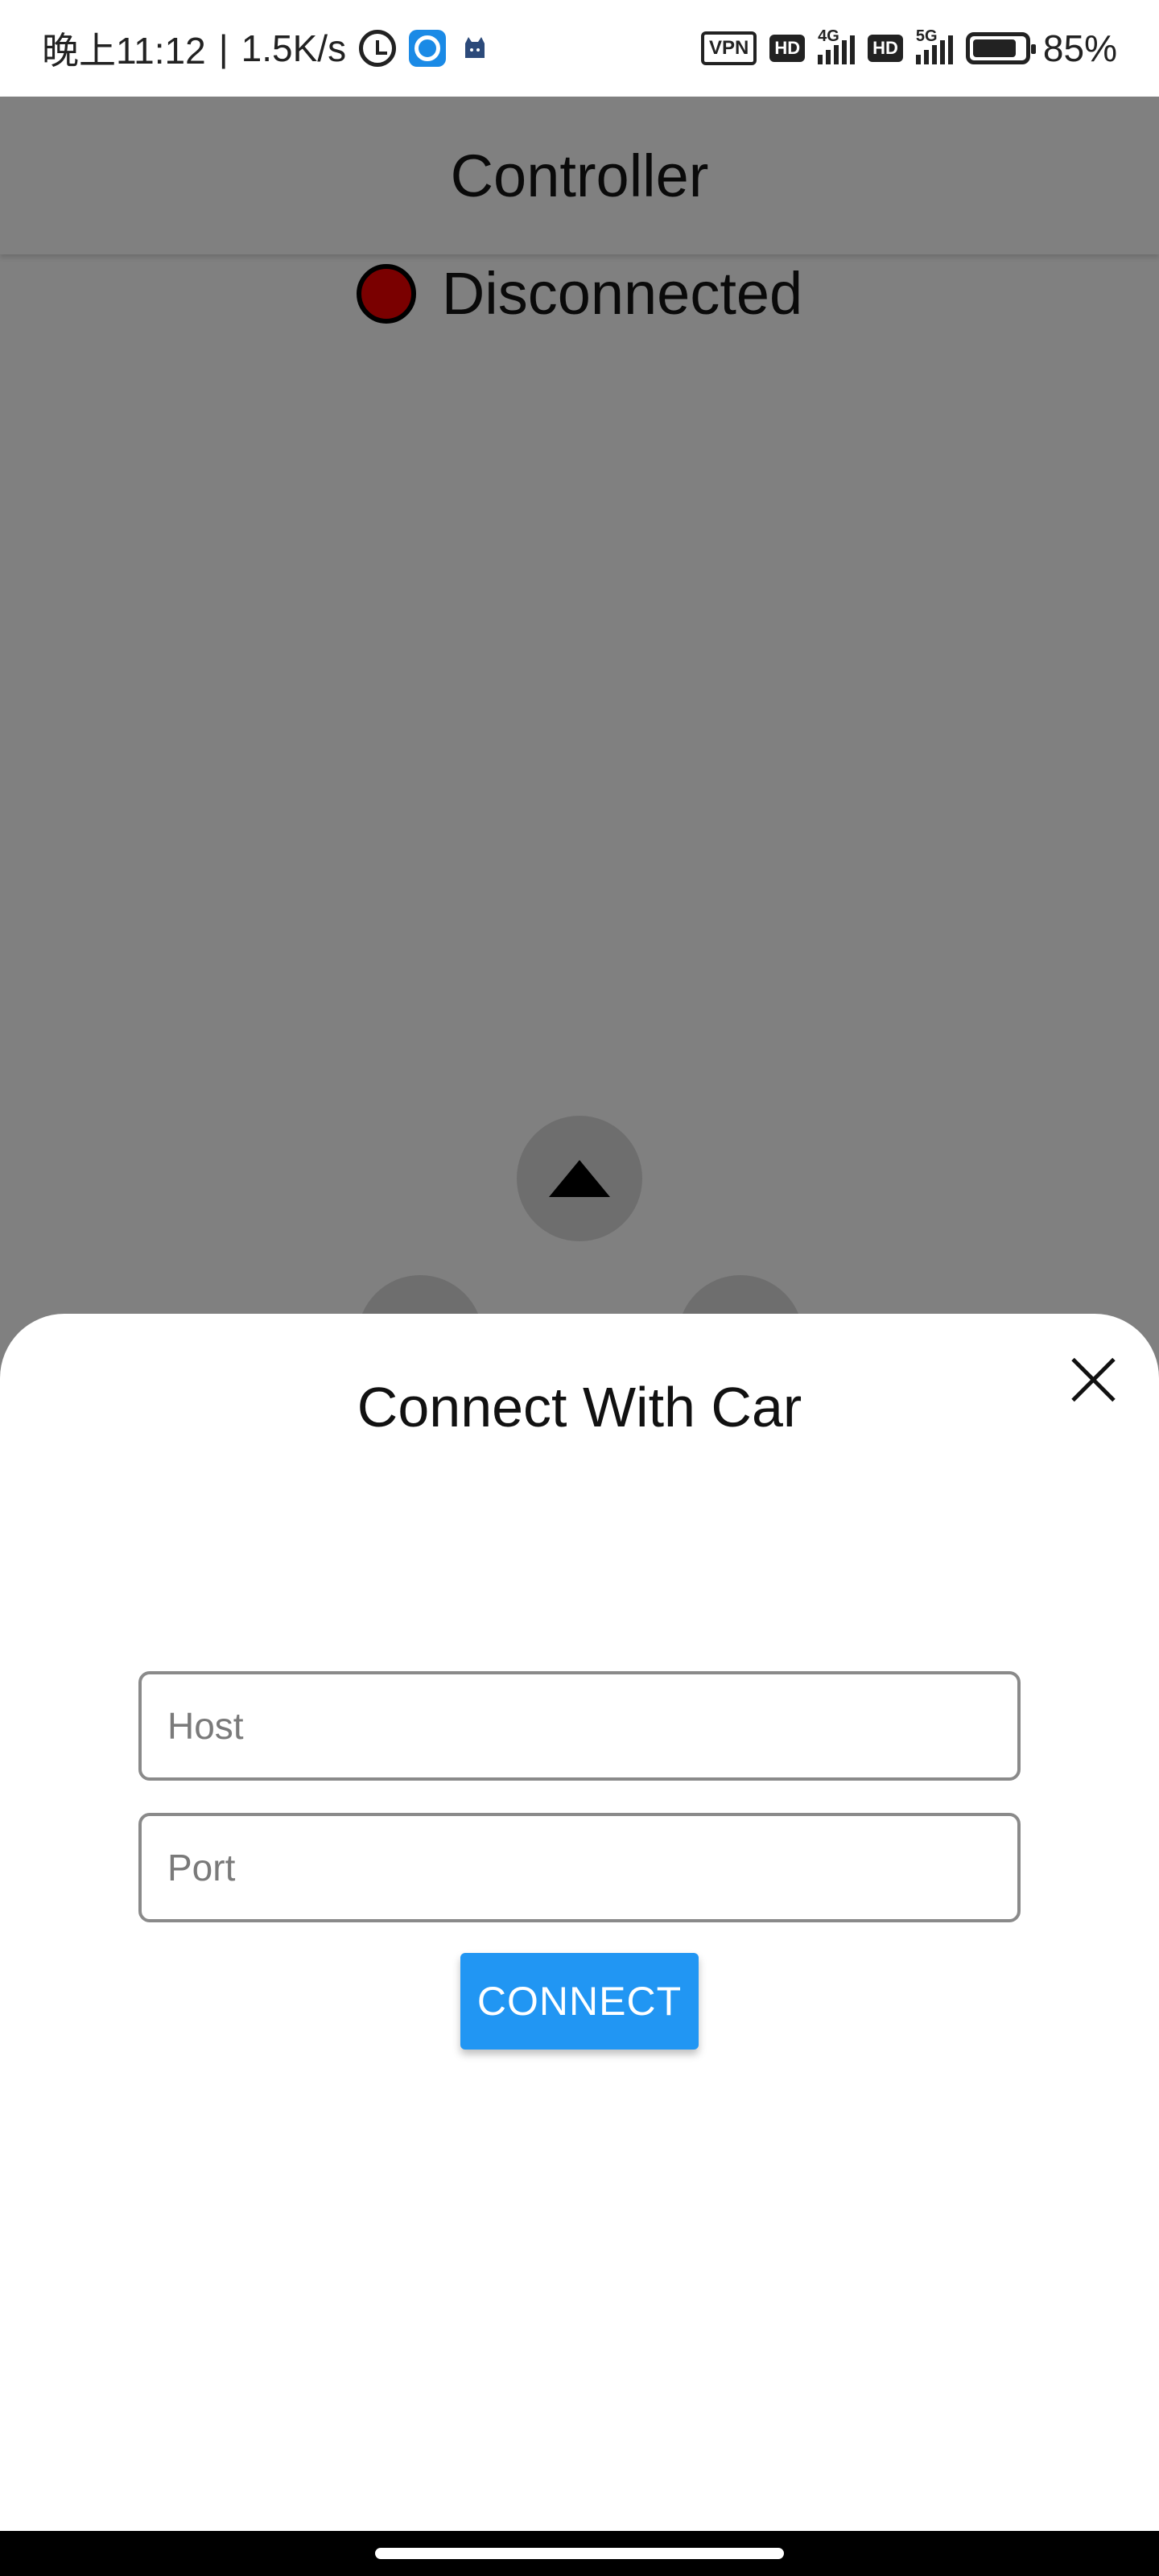 This screenshot has height=2576, width=1159. I want to click on page-title: Controller, so click(579, 175).